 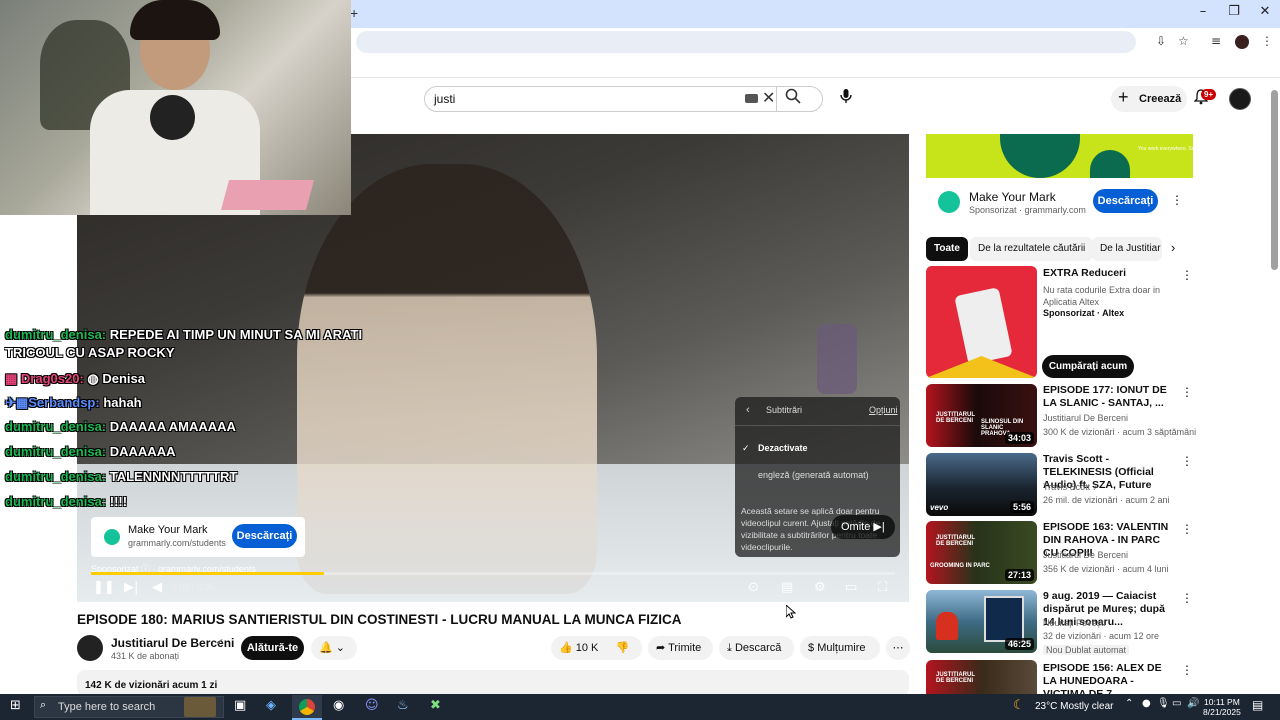 I want to click on promo-graphic, so click(x=981, y=367).